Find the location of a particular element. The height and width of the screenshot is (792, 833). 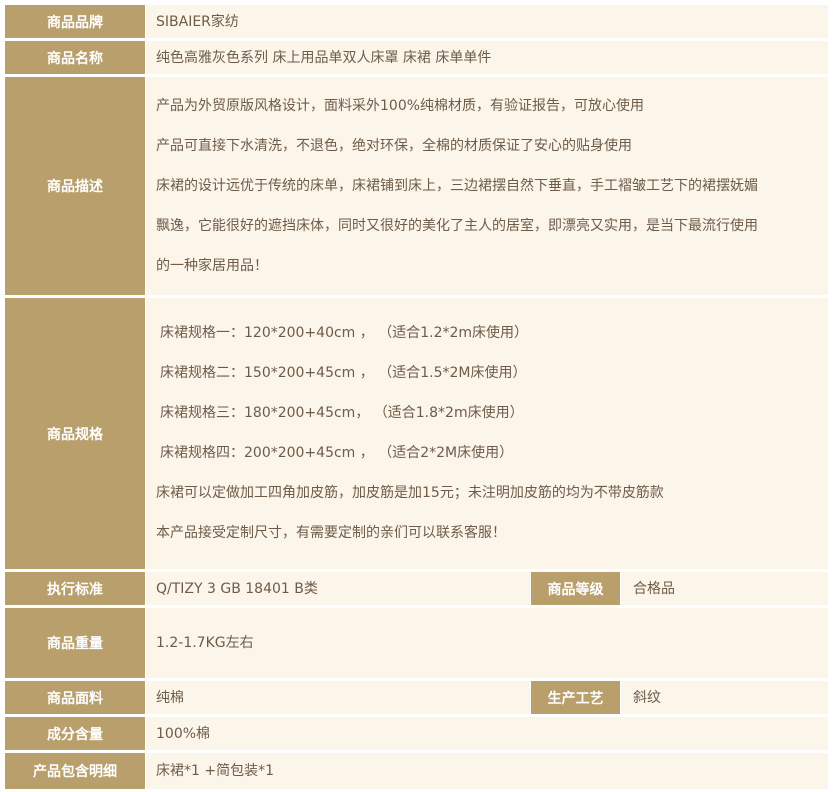

desc-line: 产品可直接下水清洗，不退色，绝对环保，全棉的材质保证了安心的贴身使用 is located at coordinates (394, 146).